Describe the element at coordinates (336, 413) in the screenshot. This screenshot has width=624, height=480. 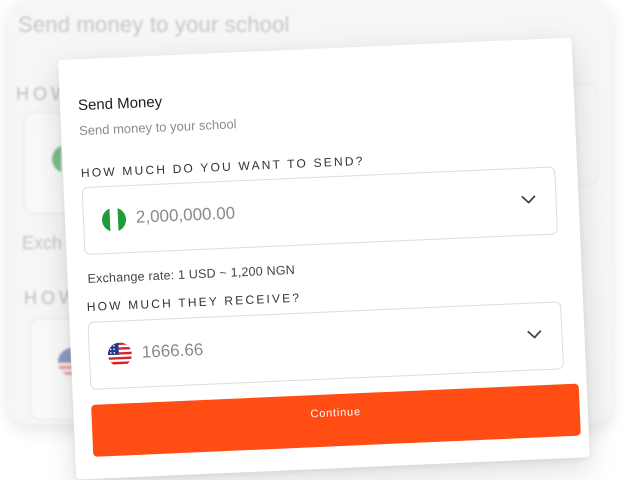
I see `continue-button-label: Continue` at that location.